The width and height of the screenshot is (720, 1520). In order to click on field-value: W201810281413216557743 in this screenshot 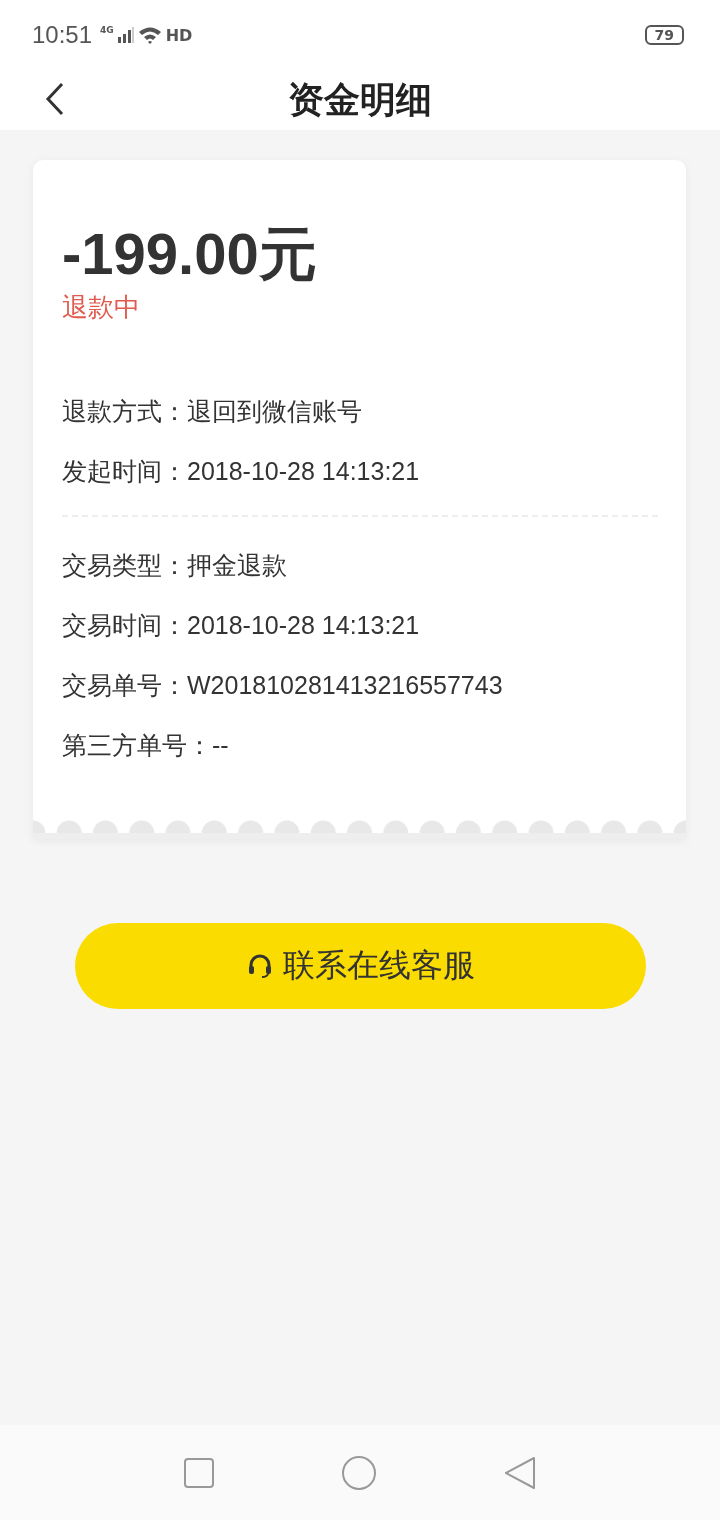, I will do `click(345, 685)`.